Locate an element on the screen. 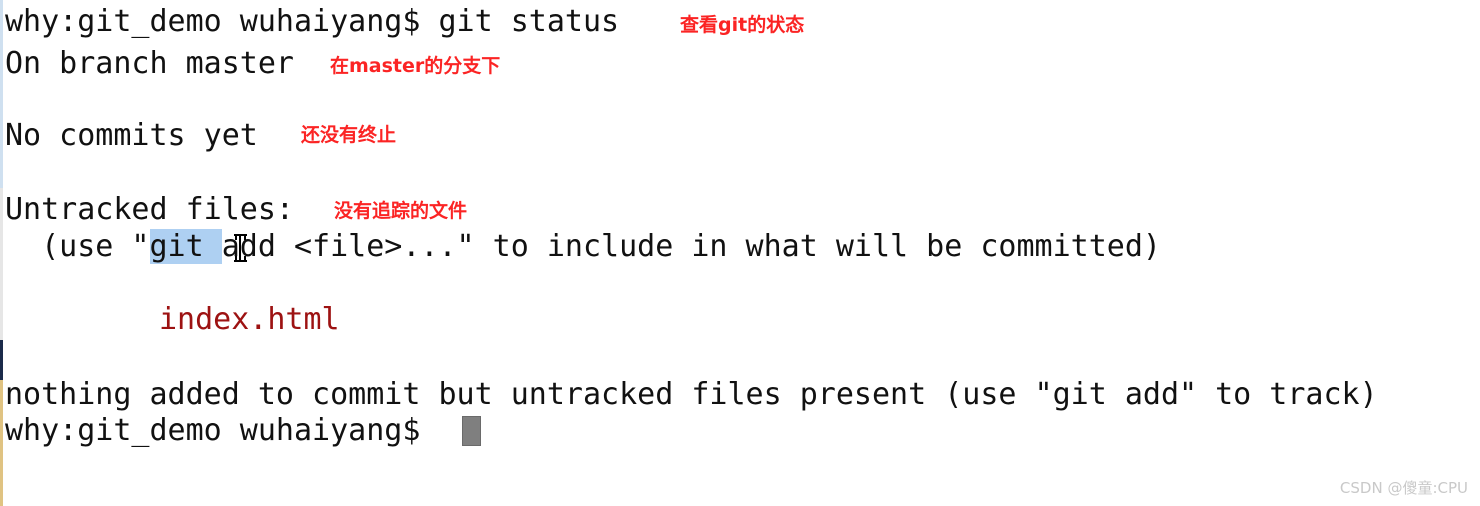  hint-text-before-selection: (use " is located at coordinates (77, 246).